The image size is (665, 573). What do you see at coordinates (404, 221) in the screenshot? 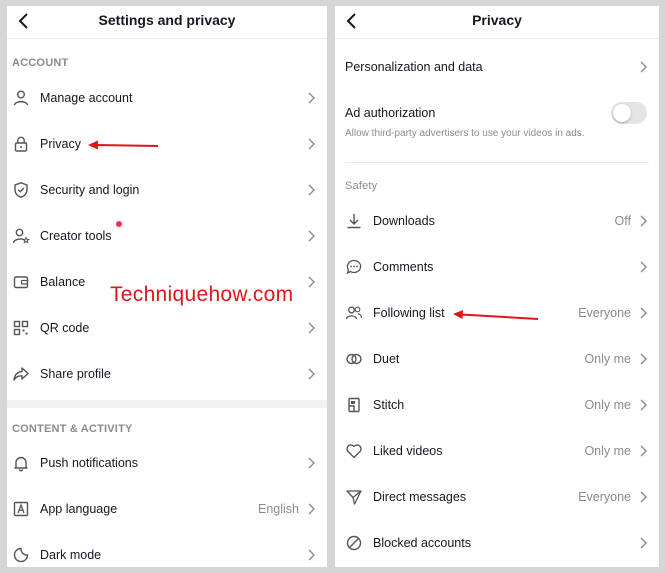
I see `menu-item-label: Downloads` at bounding box center [404, 221].